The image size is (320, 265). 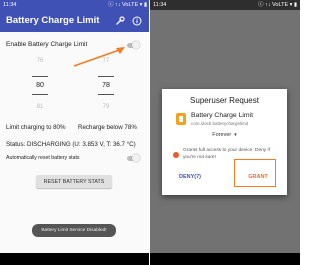 I want to click on deny-button: DENY(7), so click(x=190, y=177).